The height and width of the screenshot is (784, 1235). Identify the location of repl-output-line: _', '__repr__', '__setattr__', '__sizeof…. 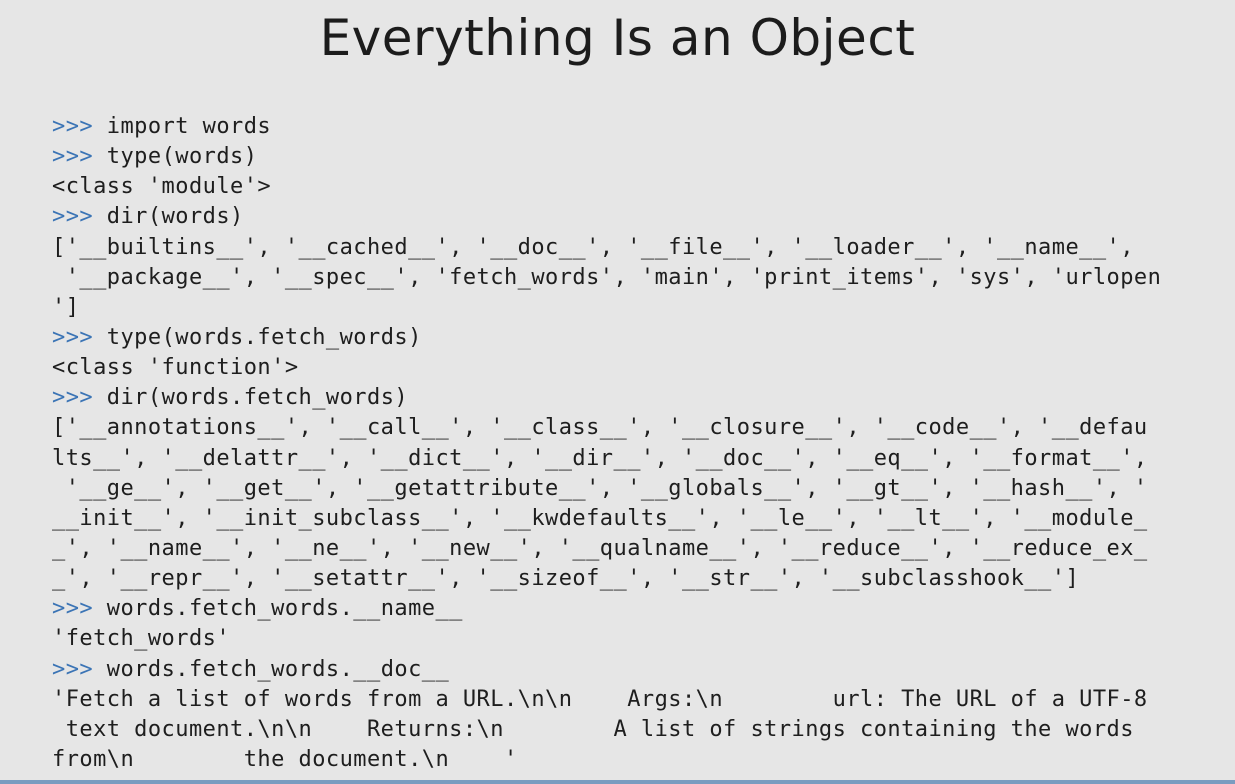
(606, 579).